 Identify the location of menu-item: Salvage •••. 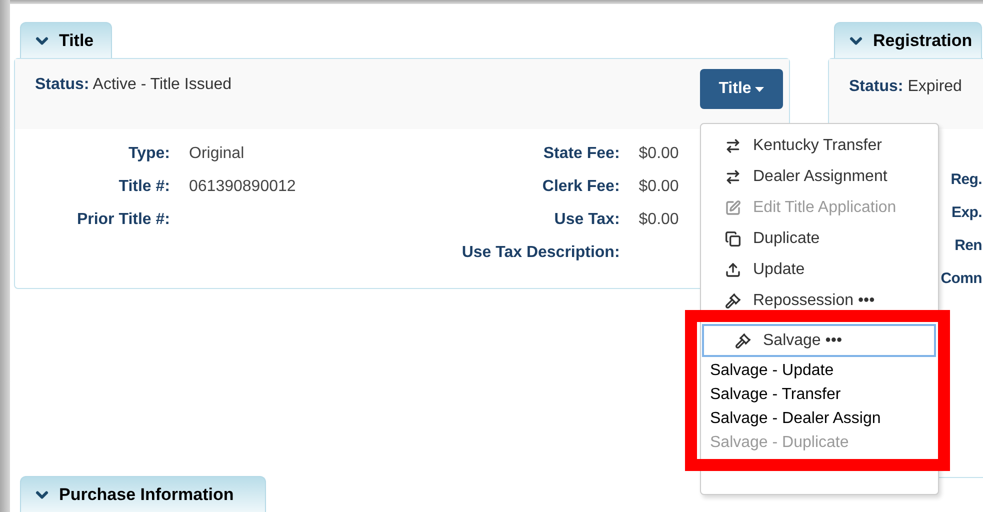
(819, 340).